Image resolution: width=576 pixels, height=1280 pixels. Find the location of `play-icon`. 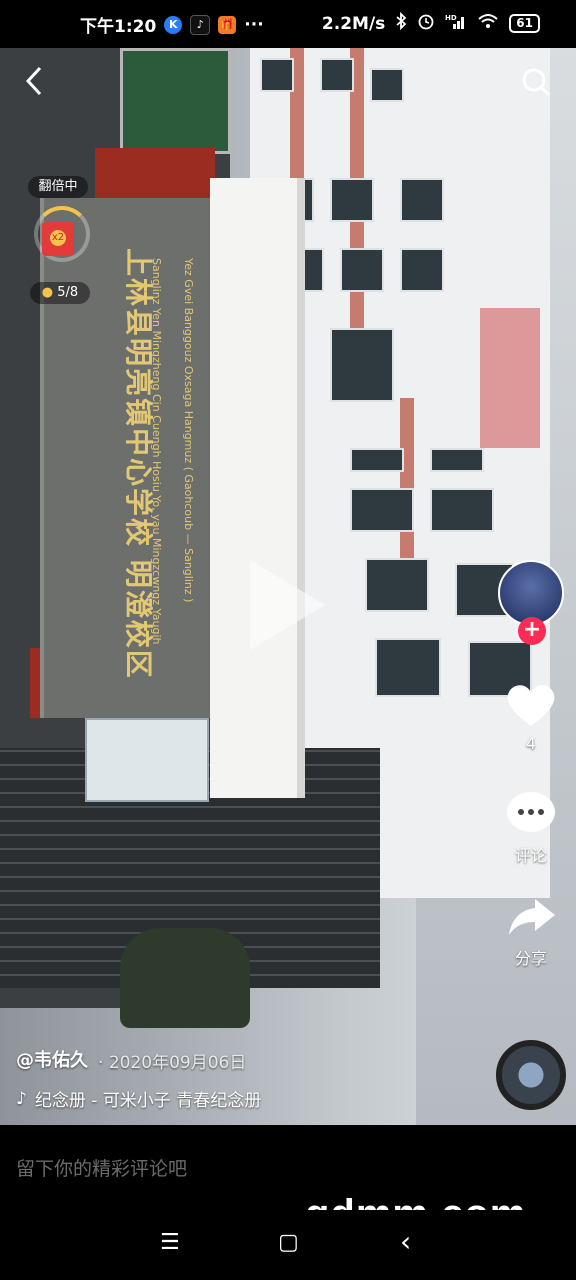

play-icon is located at coordinates (287, 605).